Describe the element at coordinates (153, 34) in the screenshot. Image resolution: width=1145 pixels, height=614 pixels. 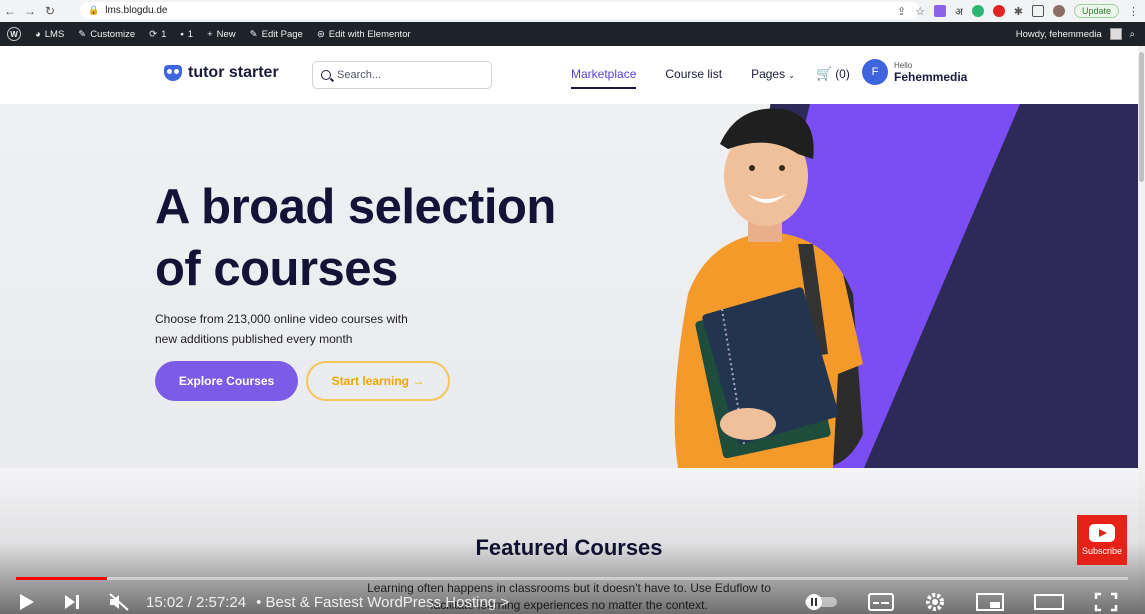
I see `updates-icon: ⟳` at that location.